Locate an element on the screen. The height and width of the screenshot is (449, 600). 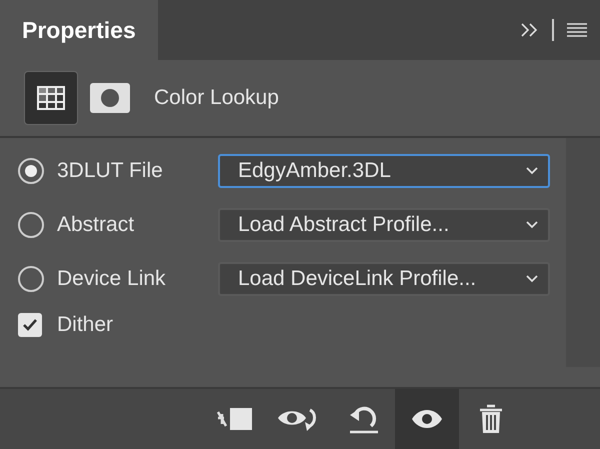
eye-icon is located at coordinates (427, 419).